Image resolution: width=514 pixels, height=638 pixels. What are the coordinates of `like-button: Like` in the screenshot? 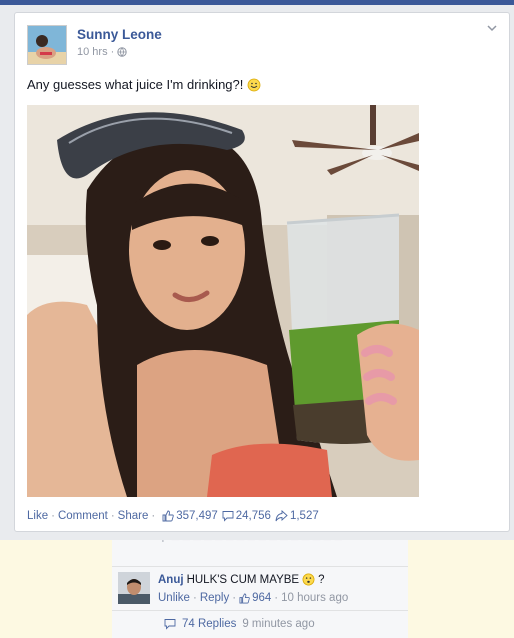 It's located at (37, 516).